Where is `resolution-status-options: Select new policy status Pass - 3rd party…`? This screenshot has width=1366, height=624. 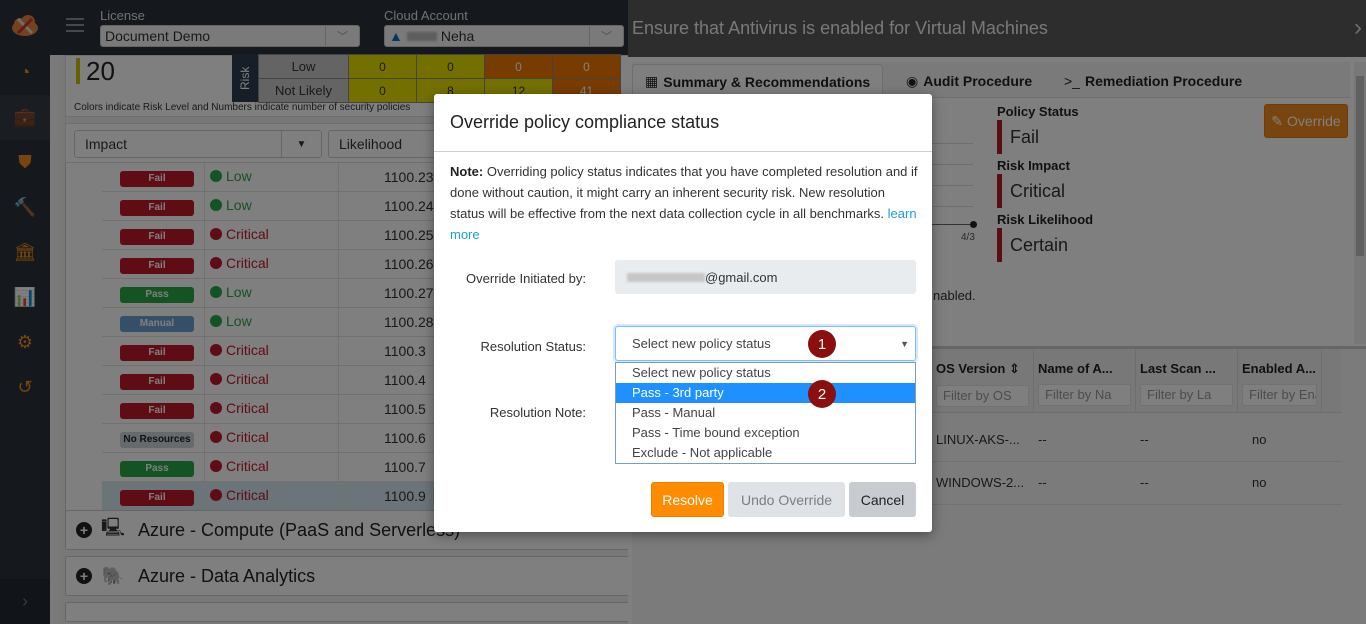 resolution-status-options: Select new policy status Pass - 3rd party… is located at coordinates (765, 413).